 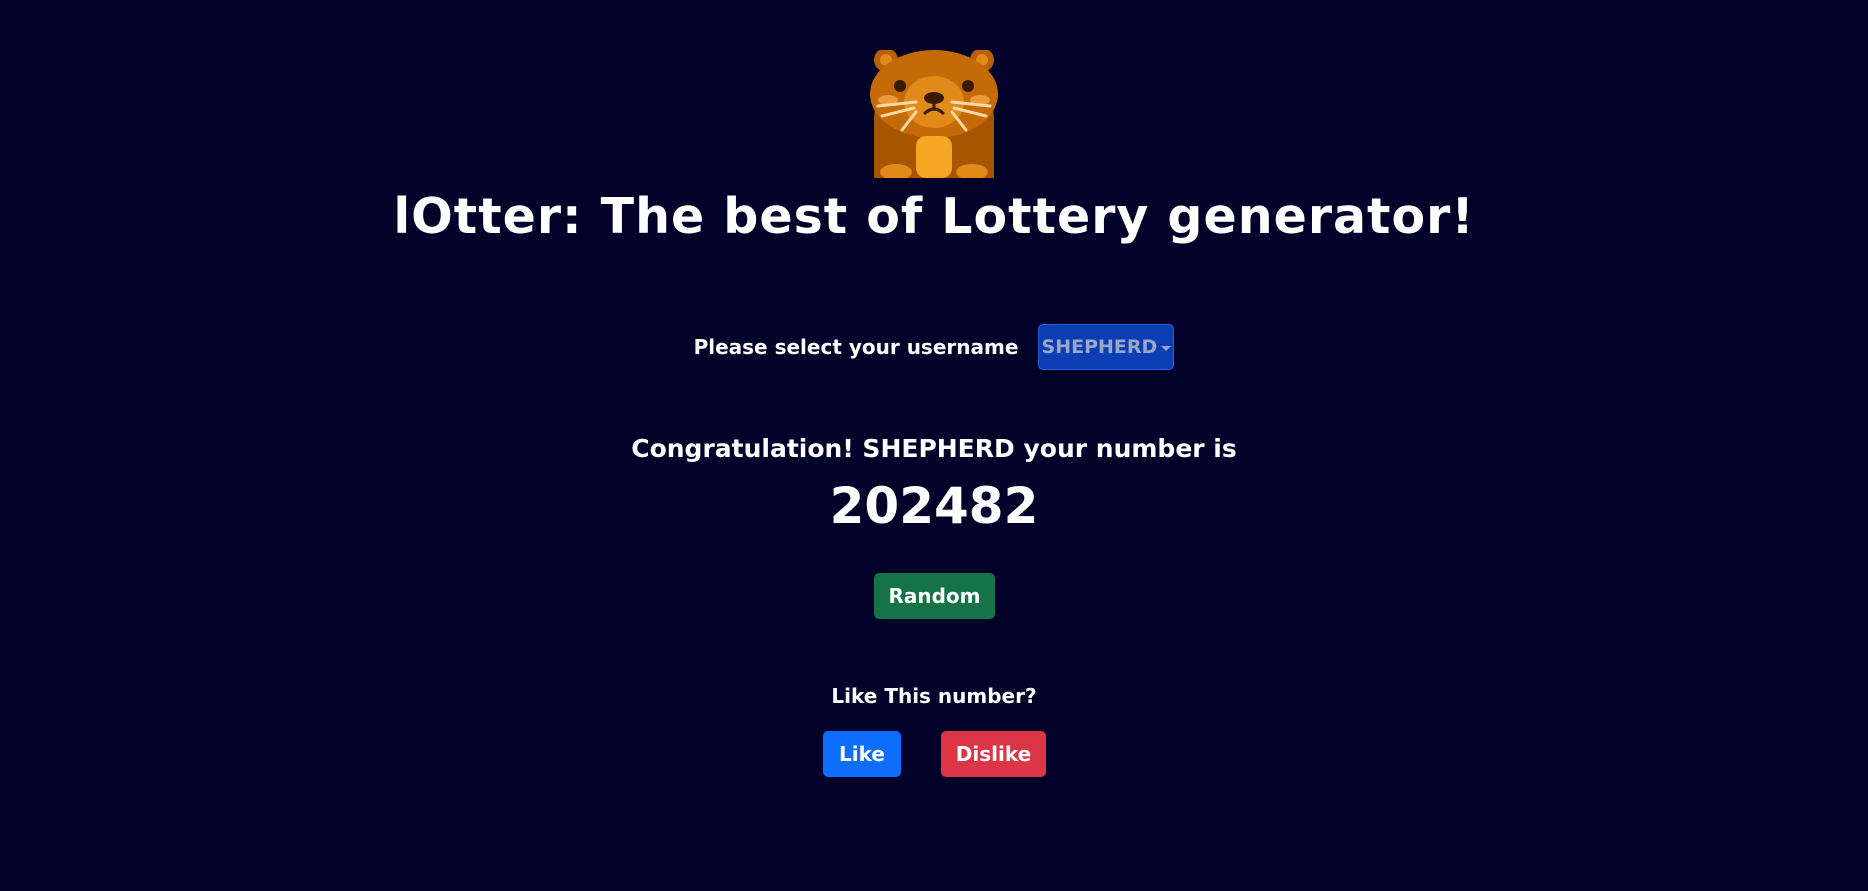 I want to click on page-title: lOtter: The best of Lottery generator!, so click(x=934, y=216).